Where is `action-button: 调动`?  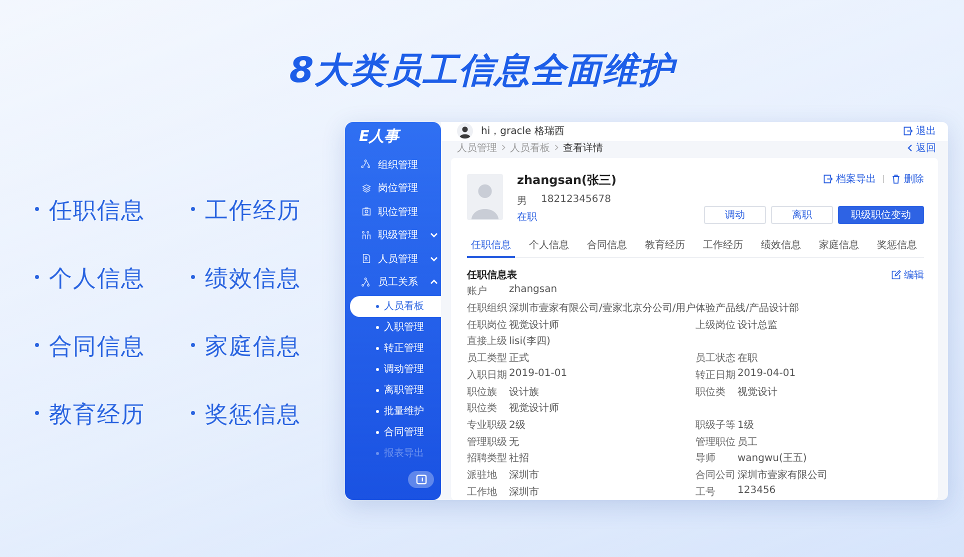 action-button: 调动 is located at coordinates (735, 215).